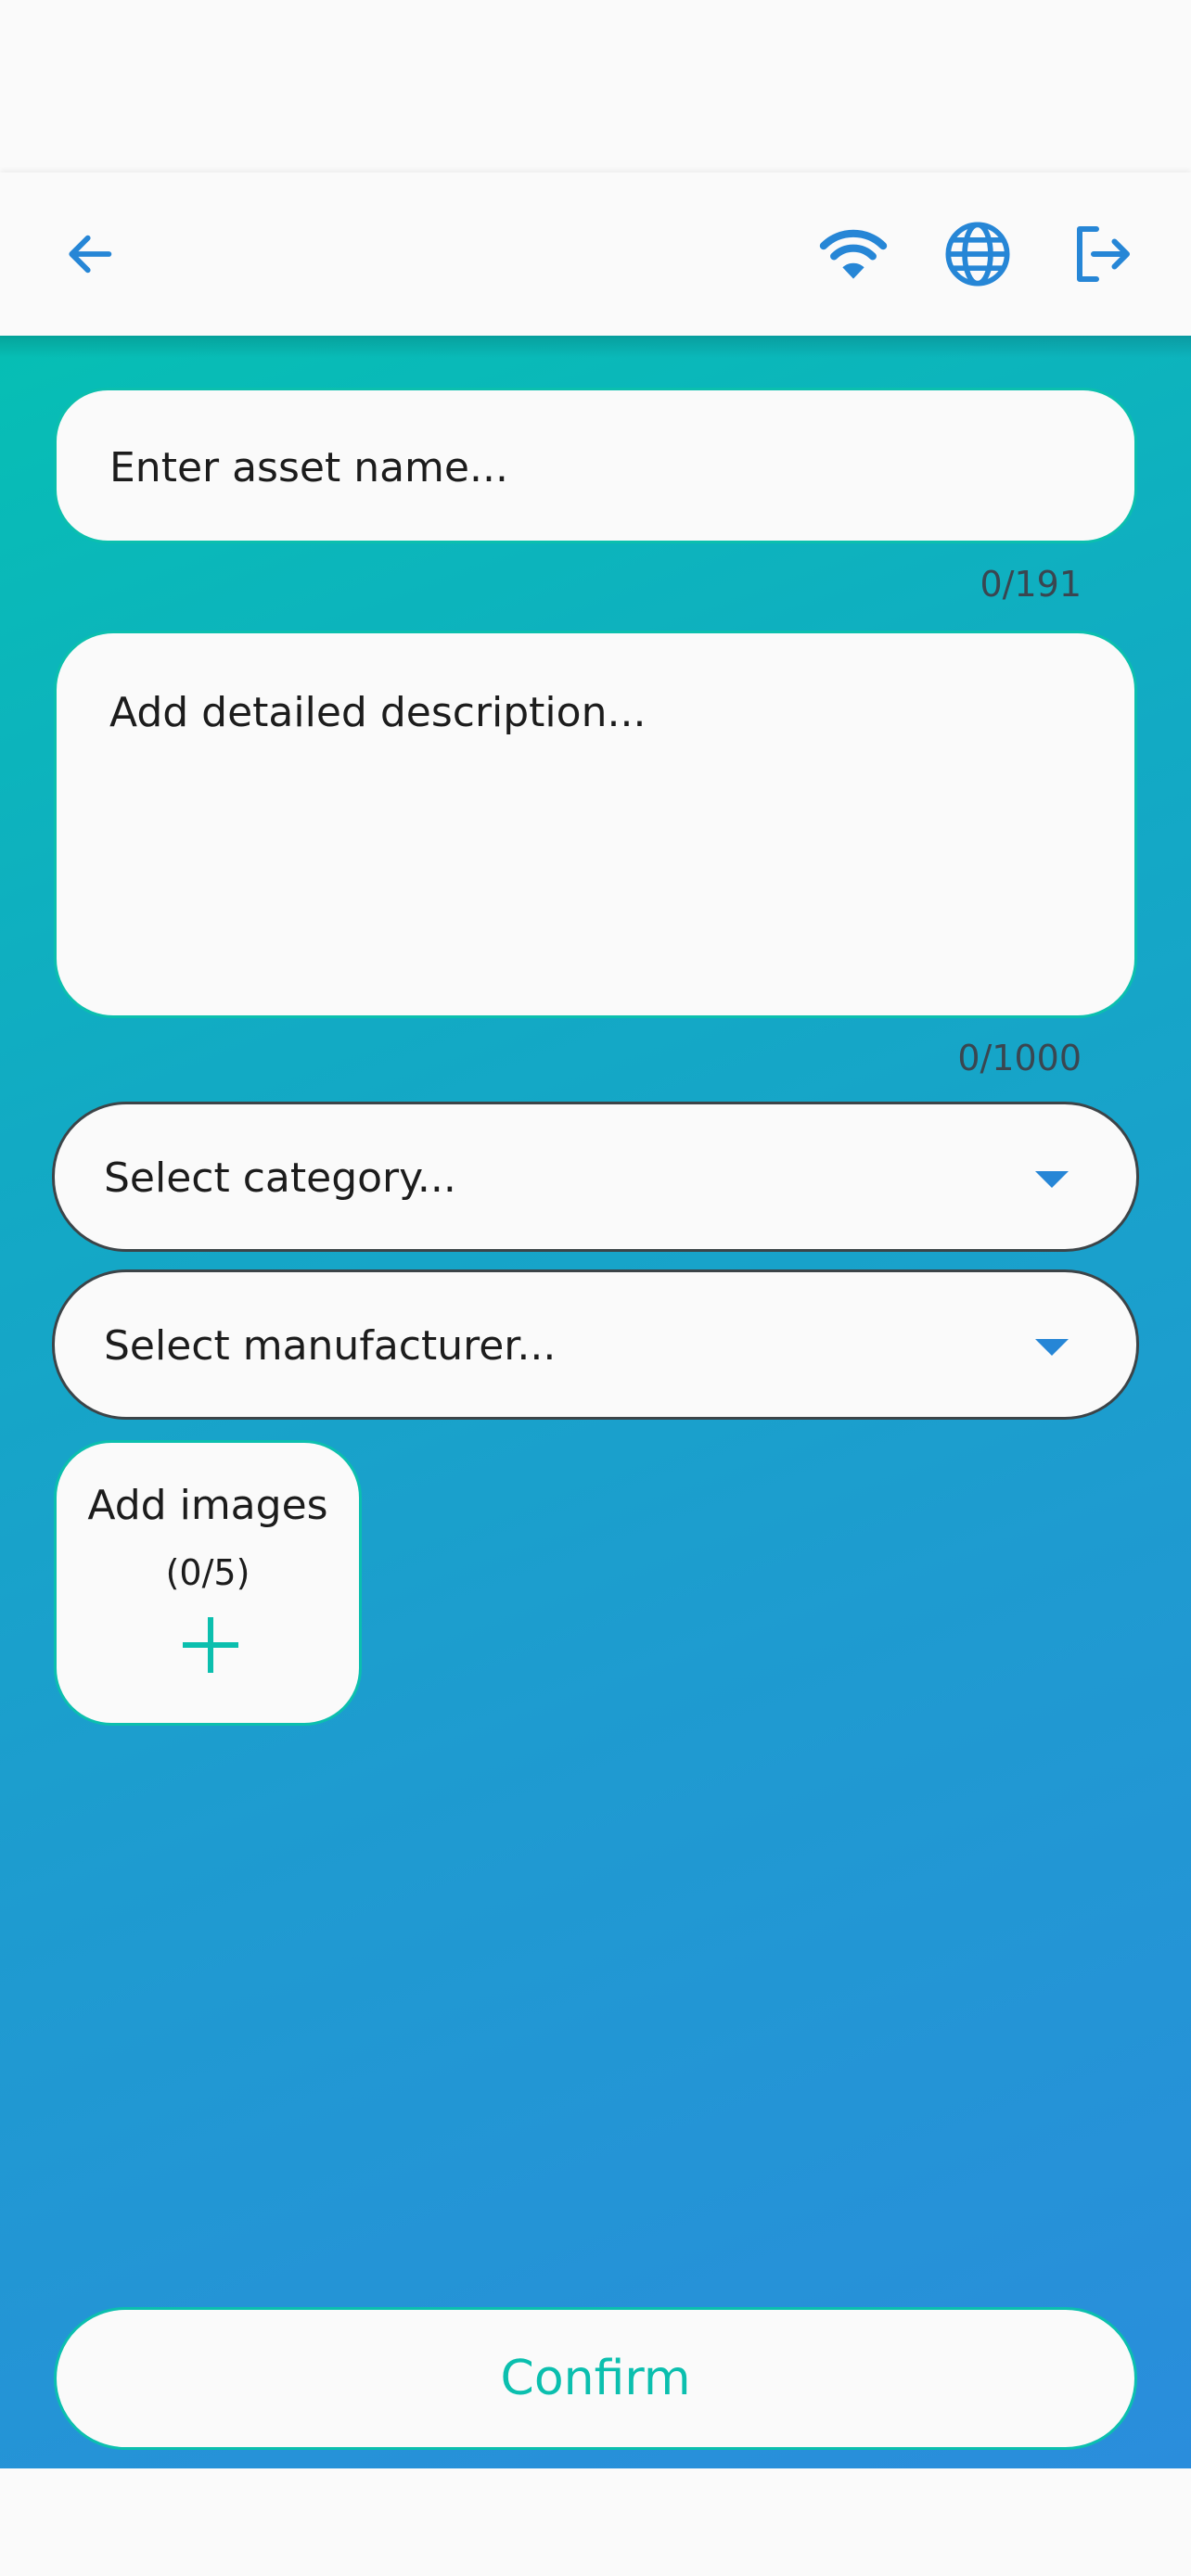  I want to click on status-bar-area, so click(595, 86).